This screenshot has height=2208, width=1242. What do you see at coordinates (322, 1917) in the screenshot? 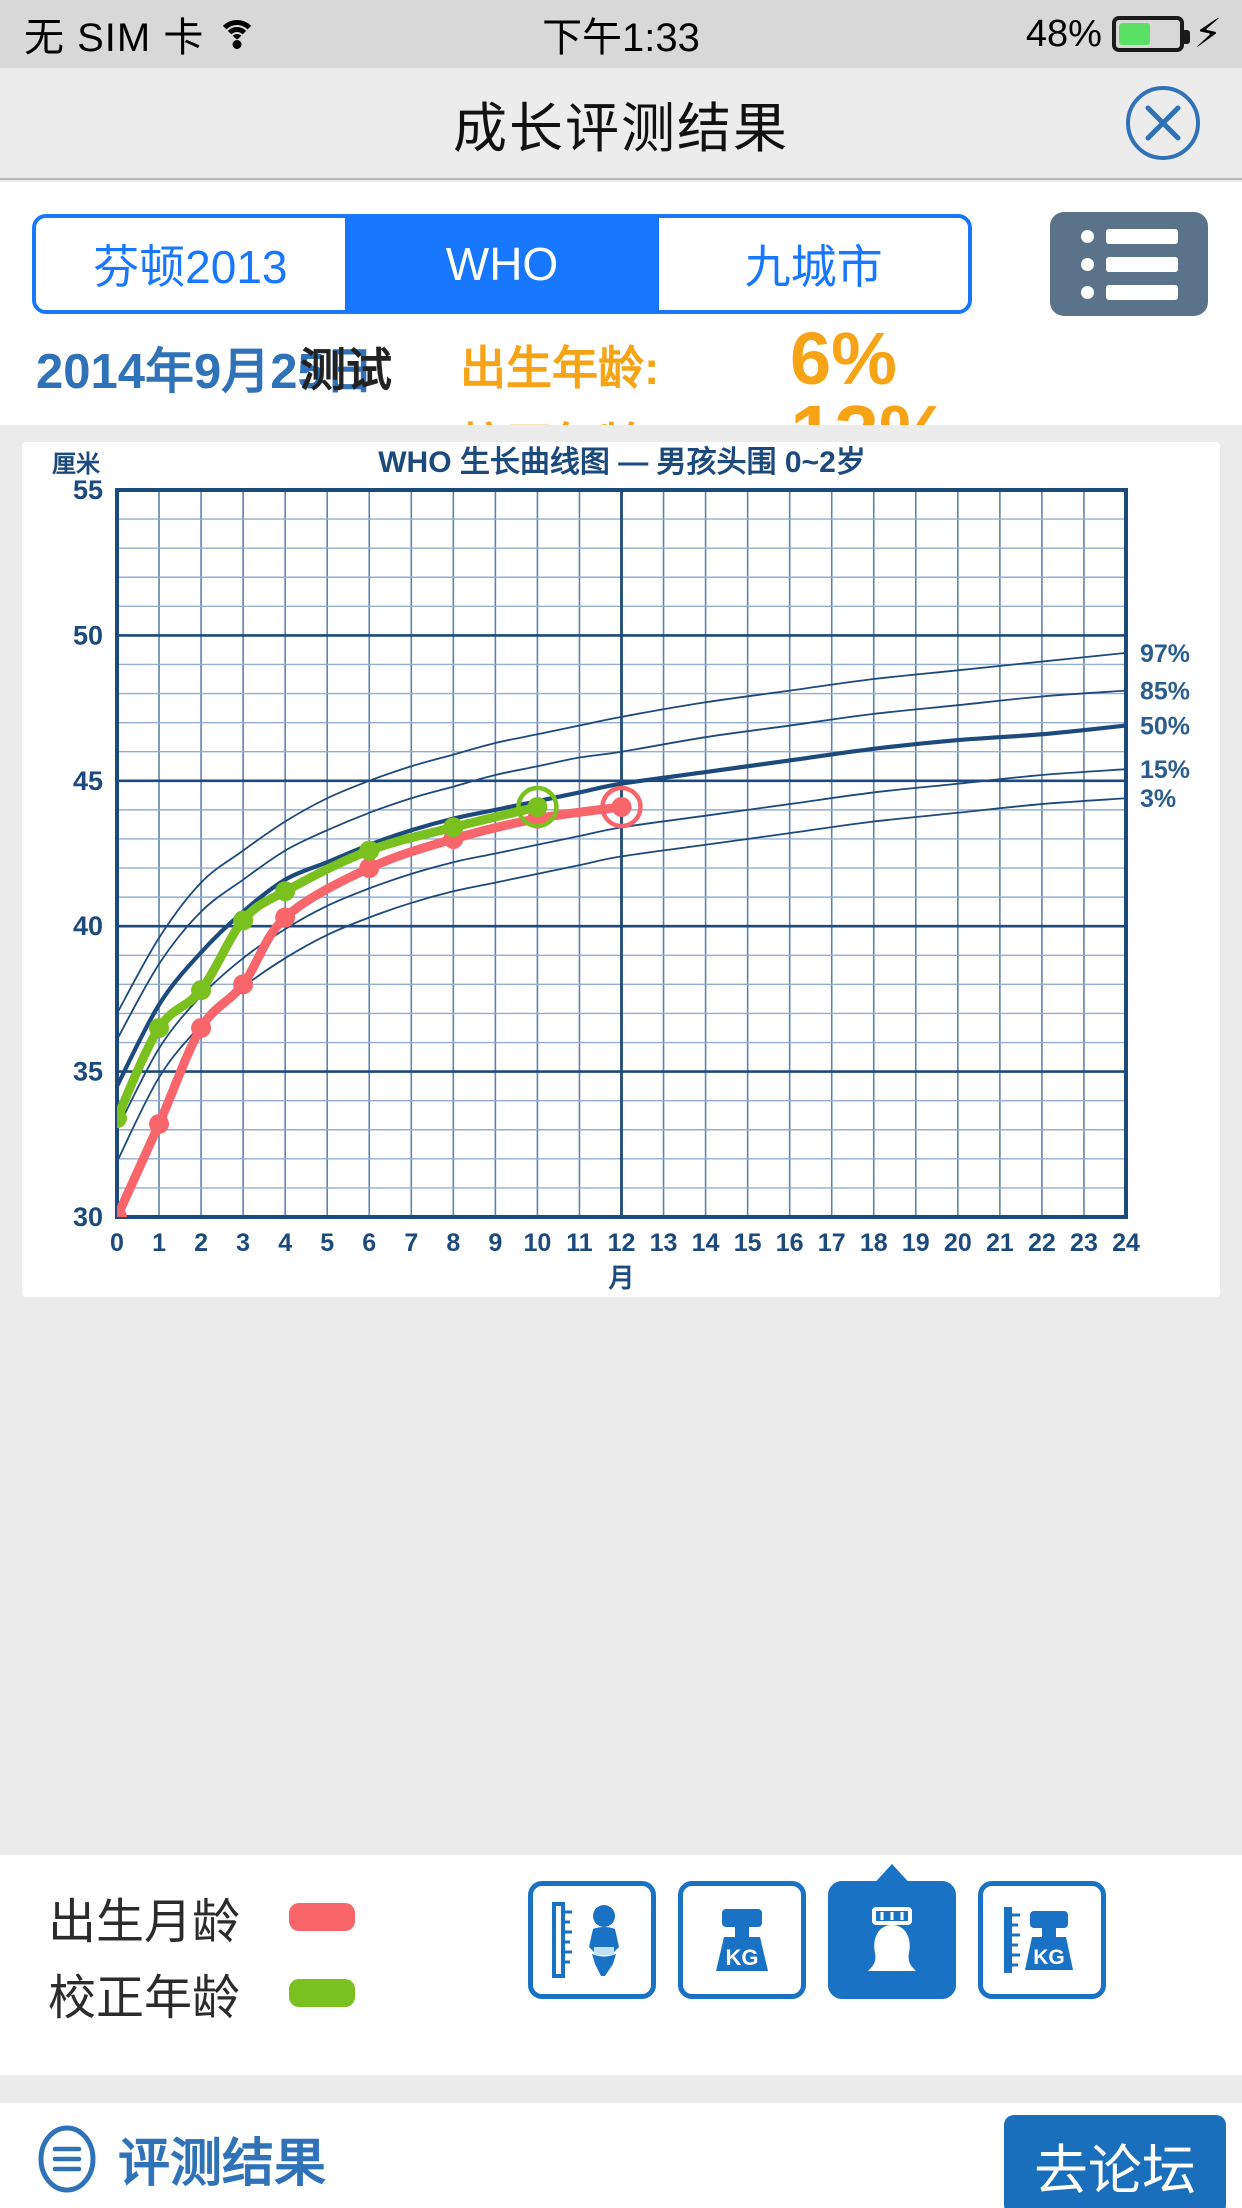
I see `legend-swatch-birth-age` at bounding box center [322, 1917].